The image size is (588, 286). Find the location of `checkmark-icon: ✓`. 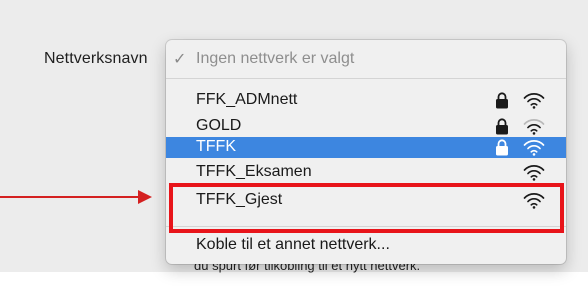

checkmark-icon: ✓ is located at coordinates (180, 59).